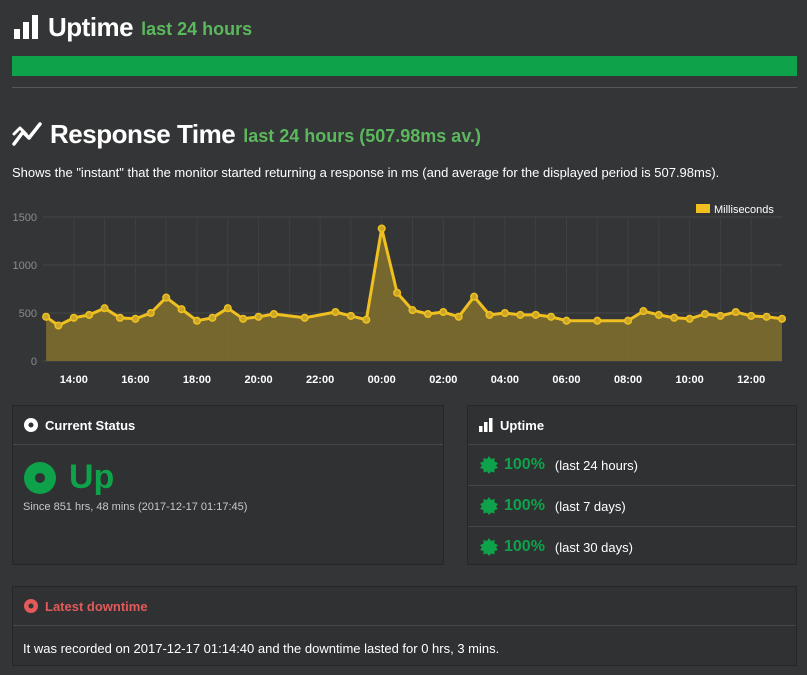 This screenshot has height=675, width=807. I want to click on uptime-period: (last 30 days), so click(593, 547).